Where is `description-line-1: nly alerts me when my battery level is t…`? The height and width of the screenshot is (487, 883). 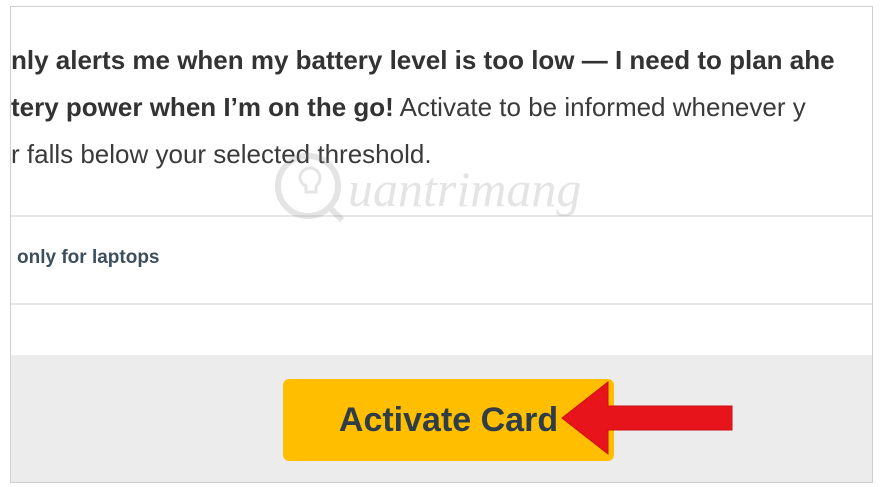
description-line-1: nly alerts me when my battery level is t… is located at coordinates (423, 60).